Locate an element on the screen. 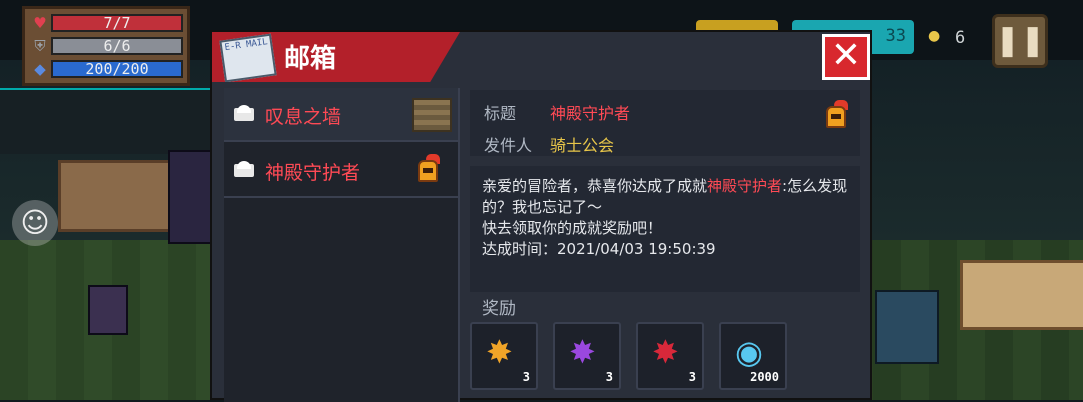 This screenshot has width=1083, height=402. blue-gem-icon: ◉ is located at coordinates (749, 352).